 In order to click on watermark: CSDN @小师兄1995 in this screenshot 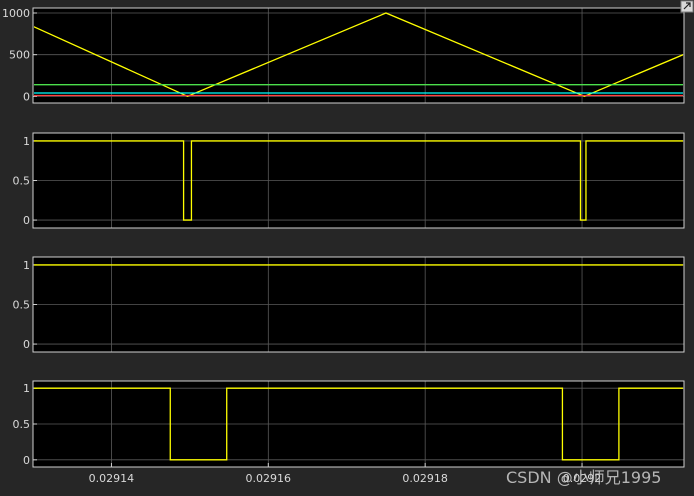, I will do `click(583, 477)`.